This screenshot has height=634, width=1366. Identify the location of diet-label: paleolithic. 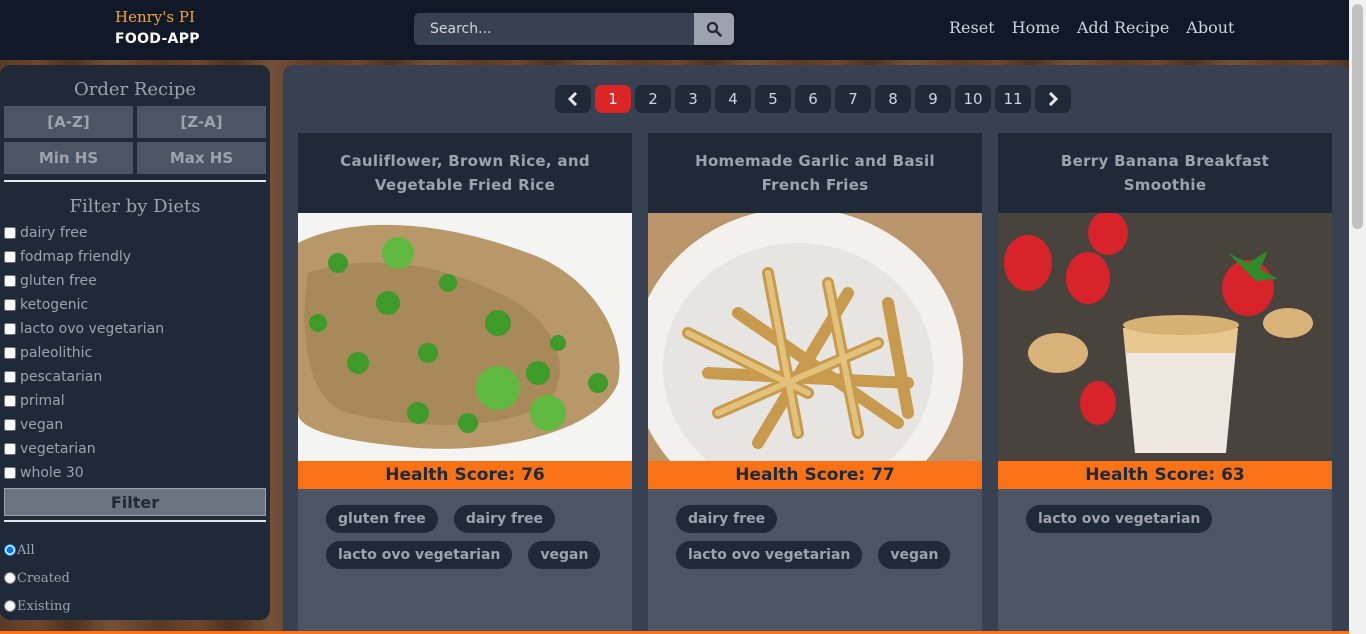
(56, 353).